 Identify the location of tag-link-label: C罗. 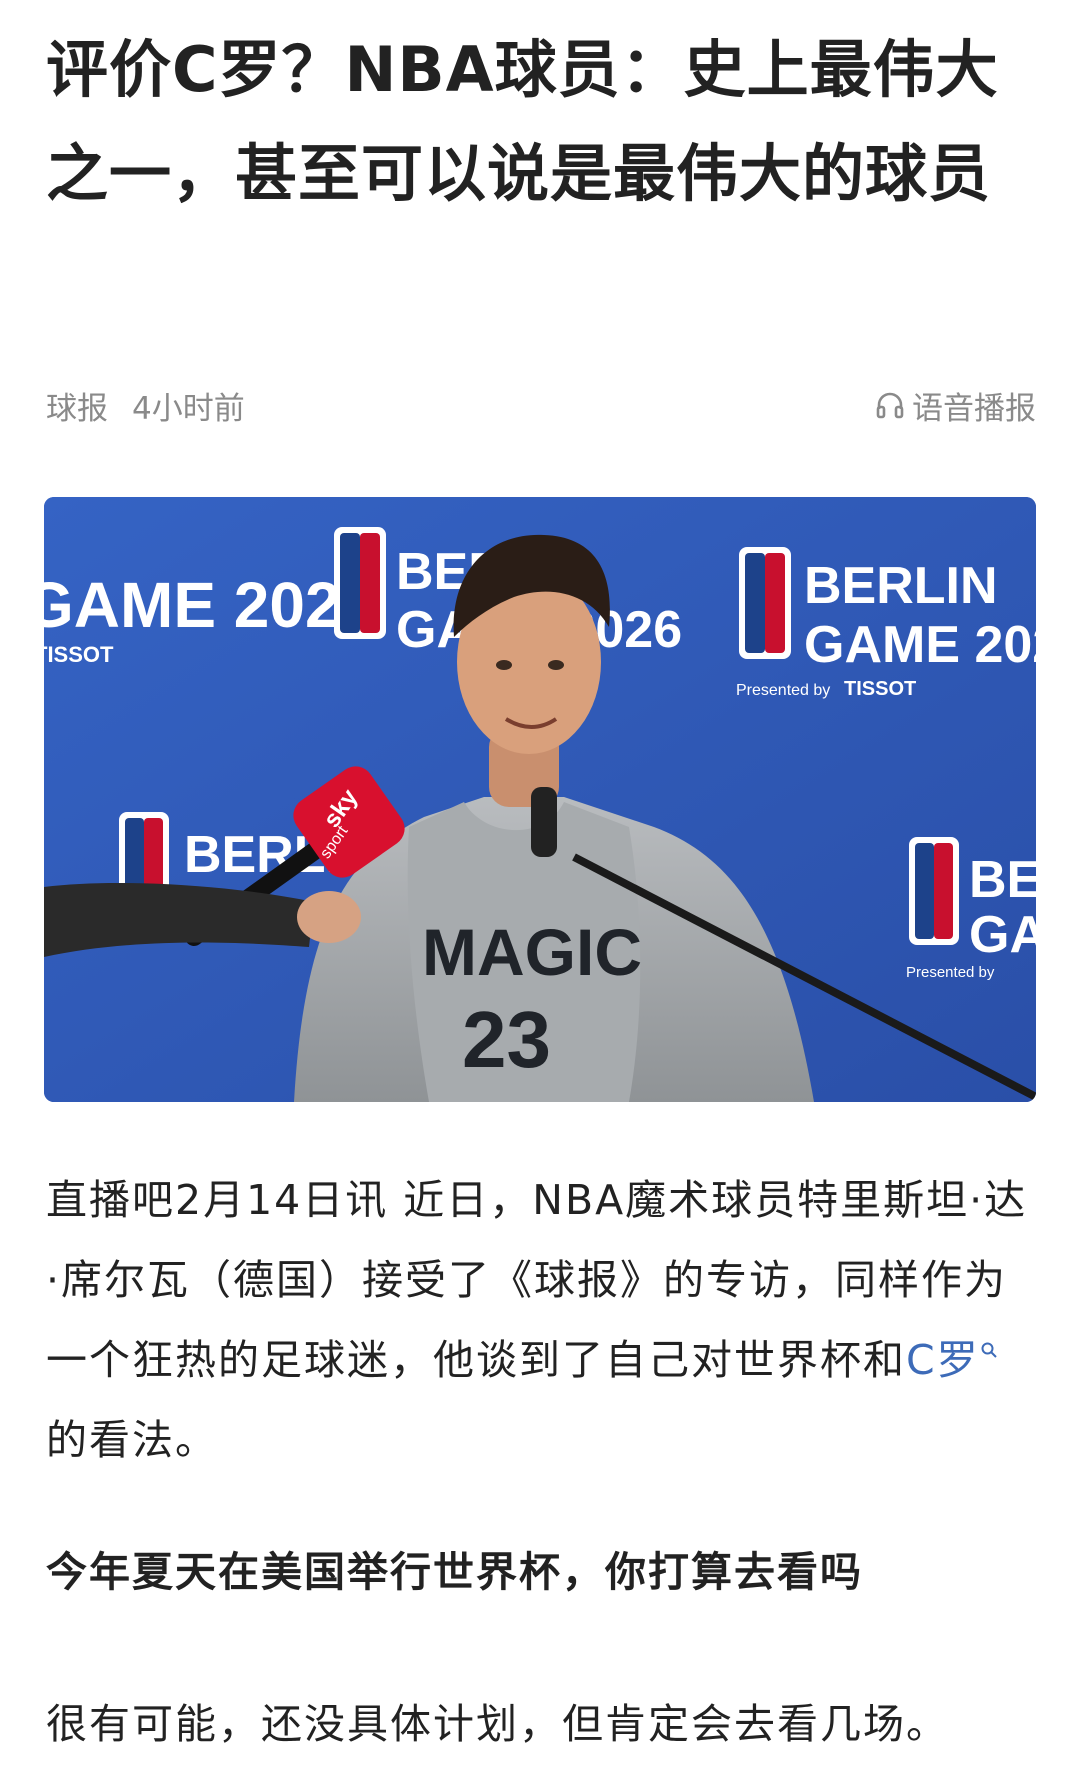
(943, 1360).